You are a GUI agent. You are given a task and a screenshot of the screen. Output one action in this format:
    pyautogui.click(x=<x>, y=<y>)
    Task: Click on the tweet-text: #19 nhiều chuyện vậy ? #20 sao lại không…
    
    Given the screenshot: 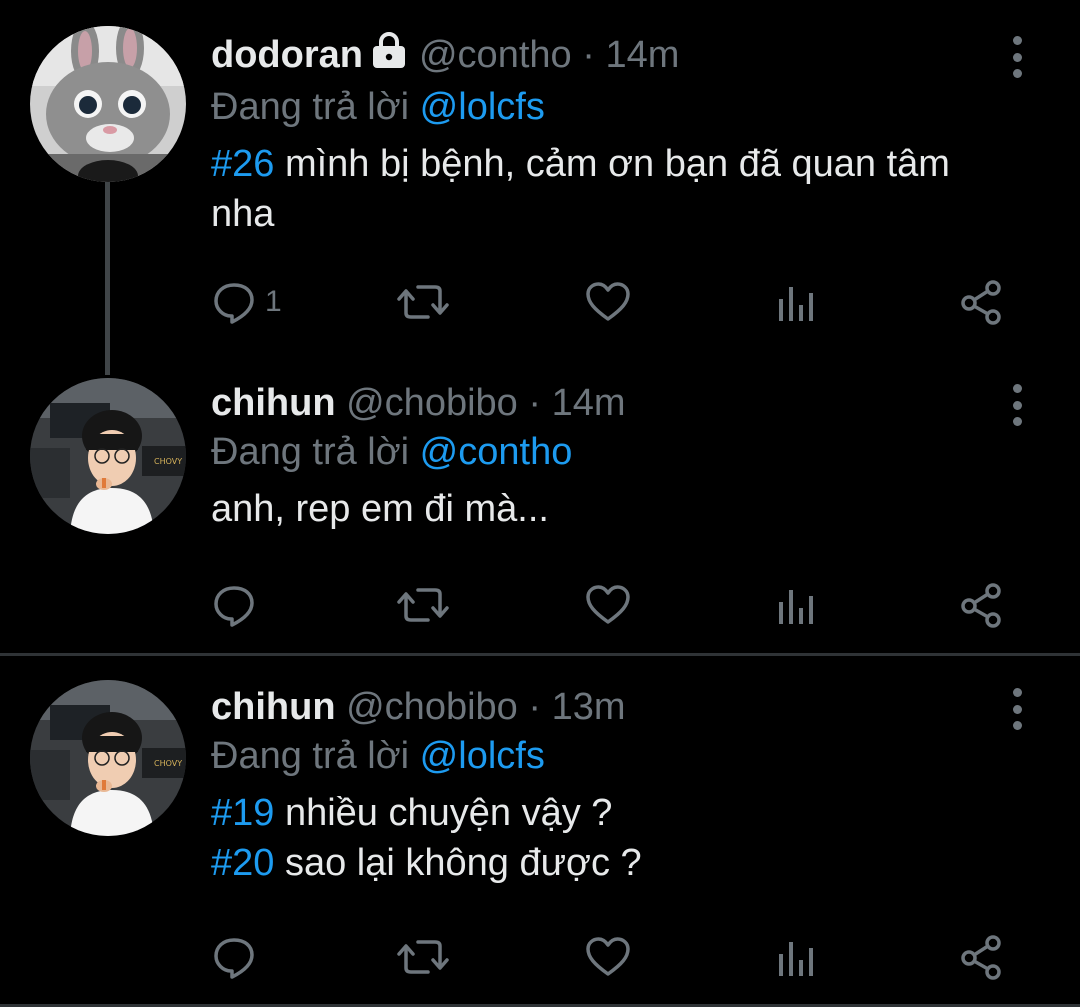 What is the action you would take?
    pyautogui.click(x=615, y=838)
    